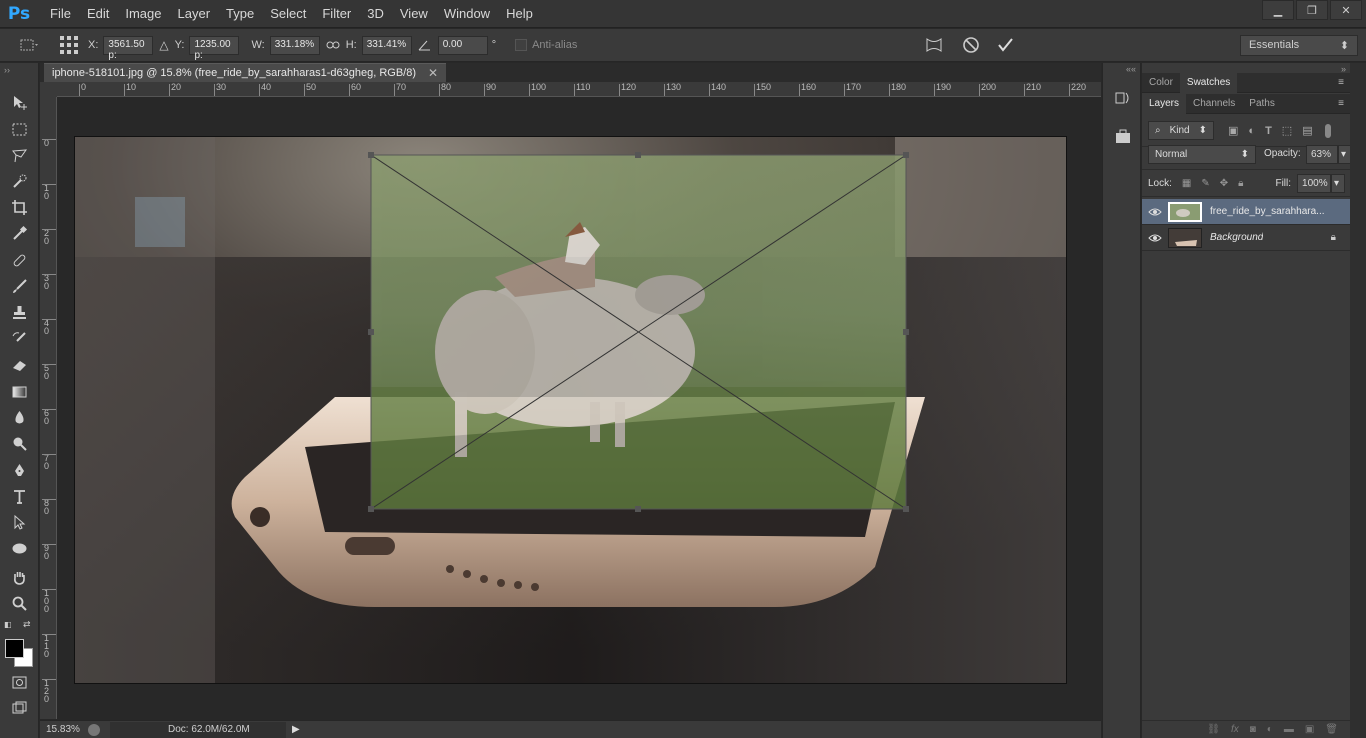 The height and width of the screenshot is (738, 1366). Describe the element at coordinates (1287, 130) in the screenshot. I see `filter-shape-icon: ⬚` at that location.